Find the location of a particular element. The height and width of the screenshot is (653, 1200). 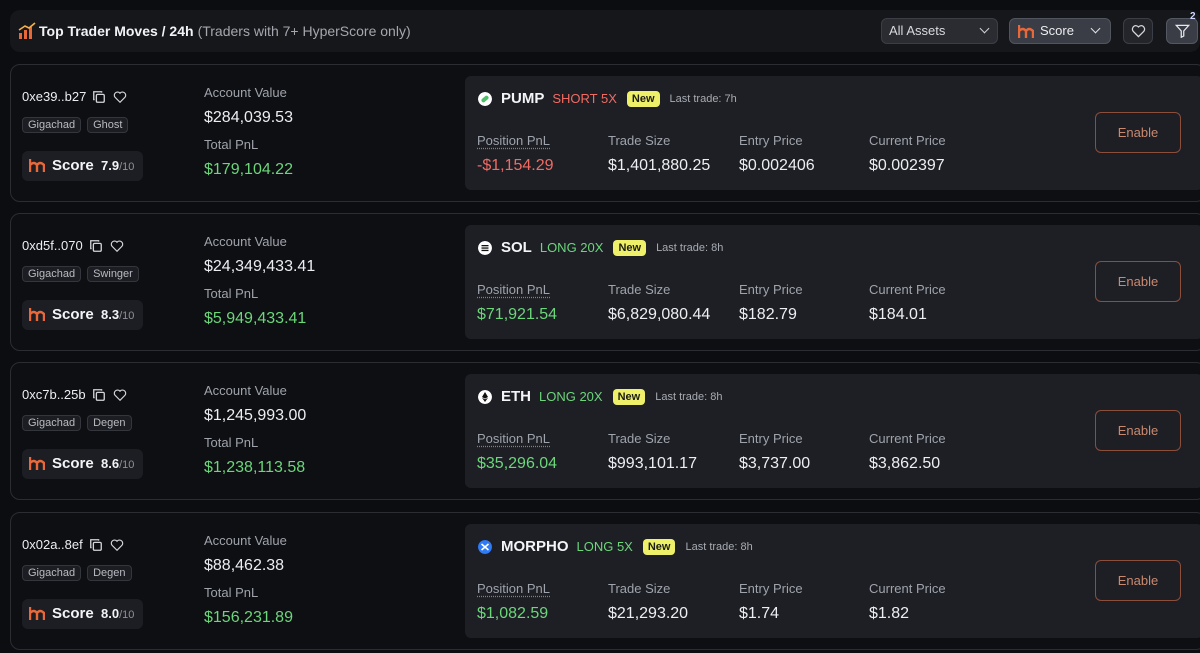

trade-direction: LONG 20X is located at coordinates (572, 247).